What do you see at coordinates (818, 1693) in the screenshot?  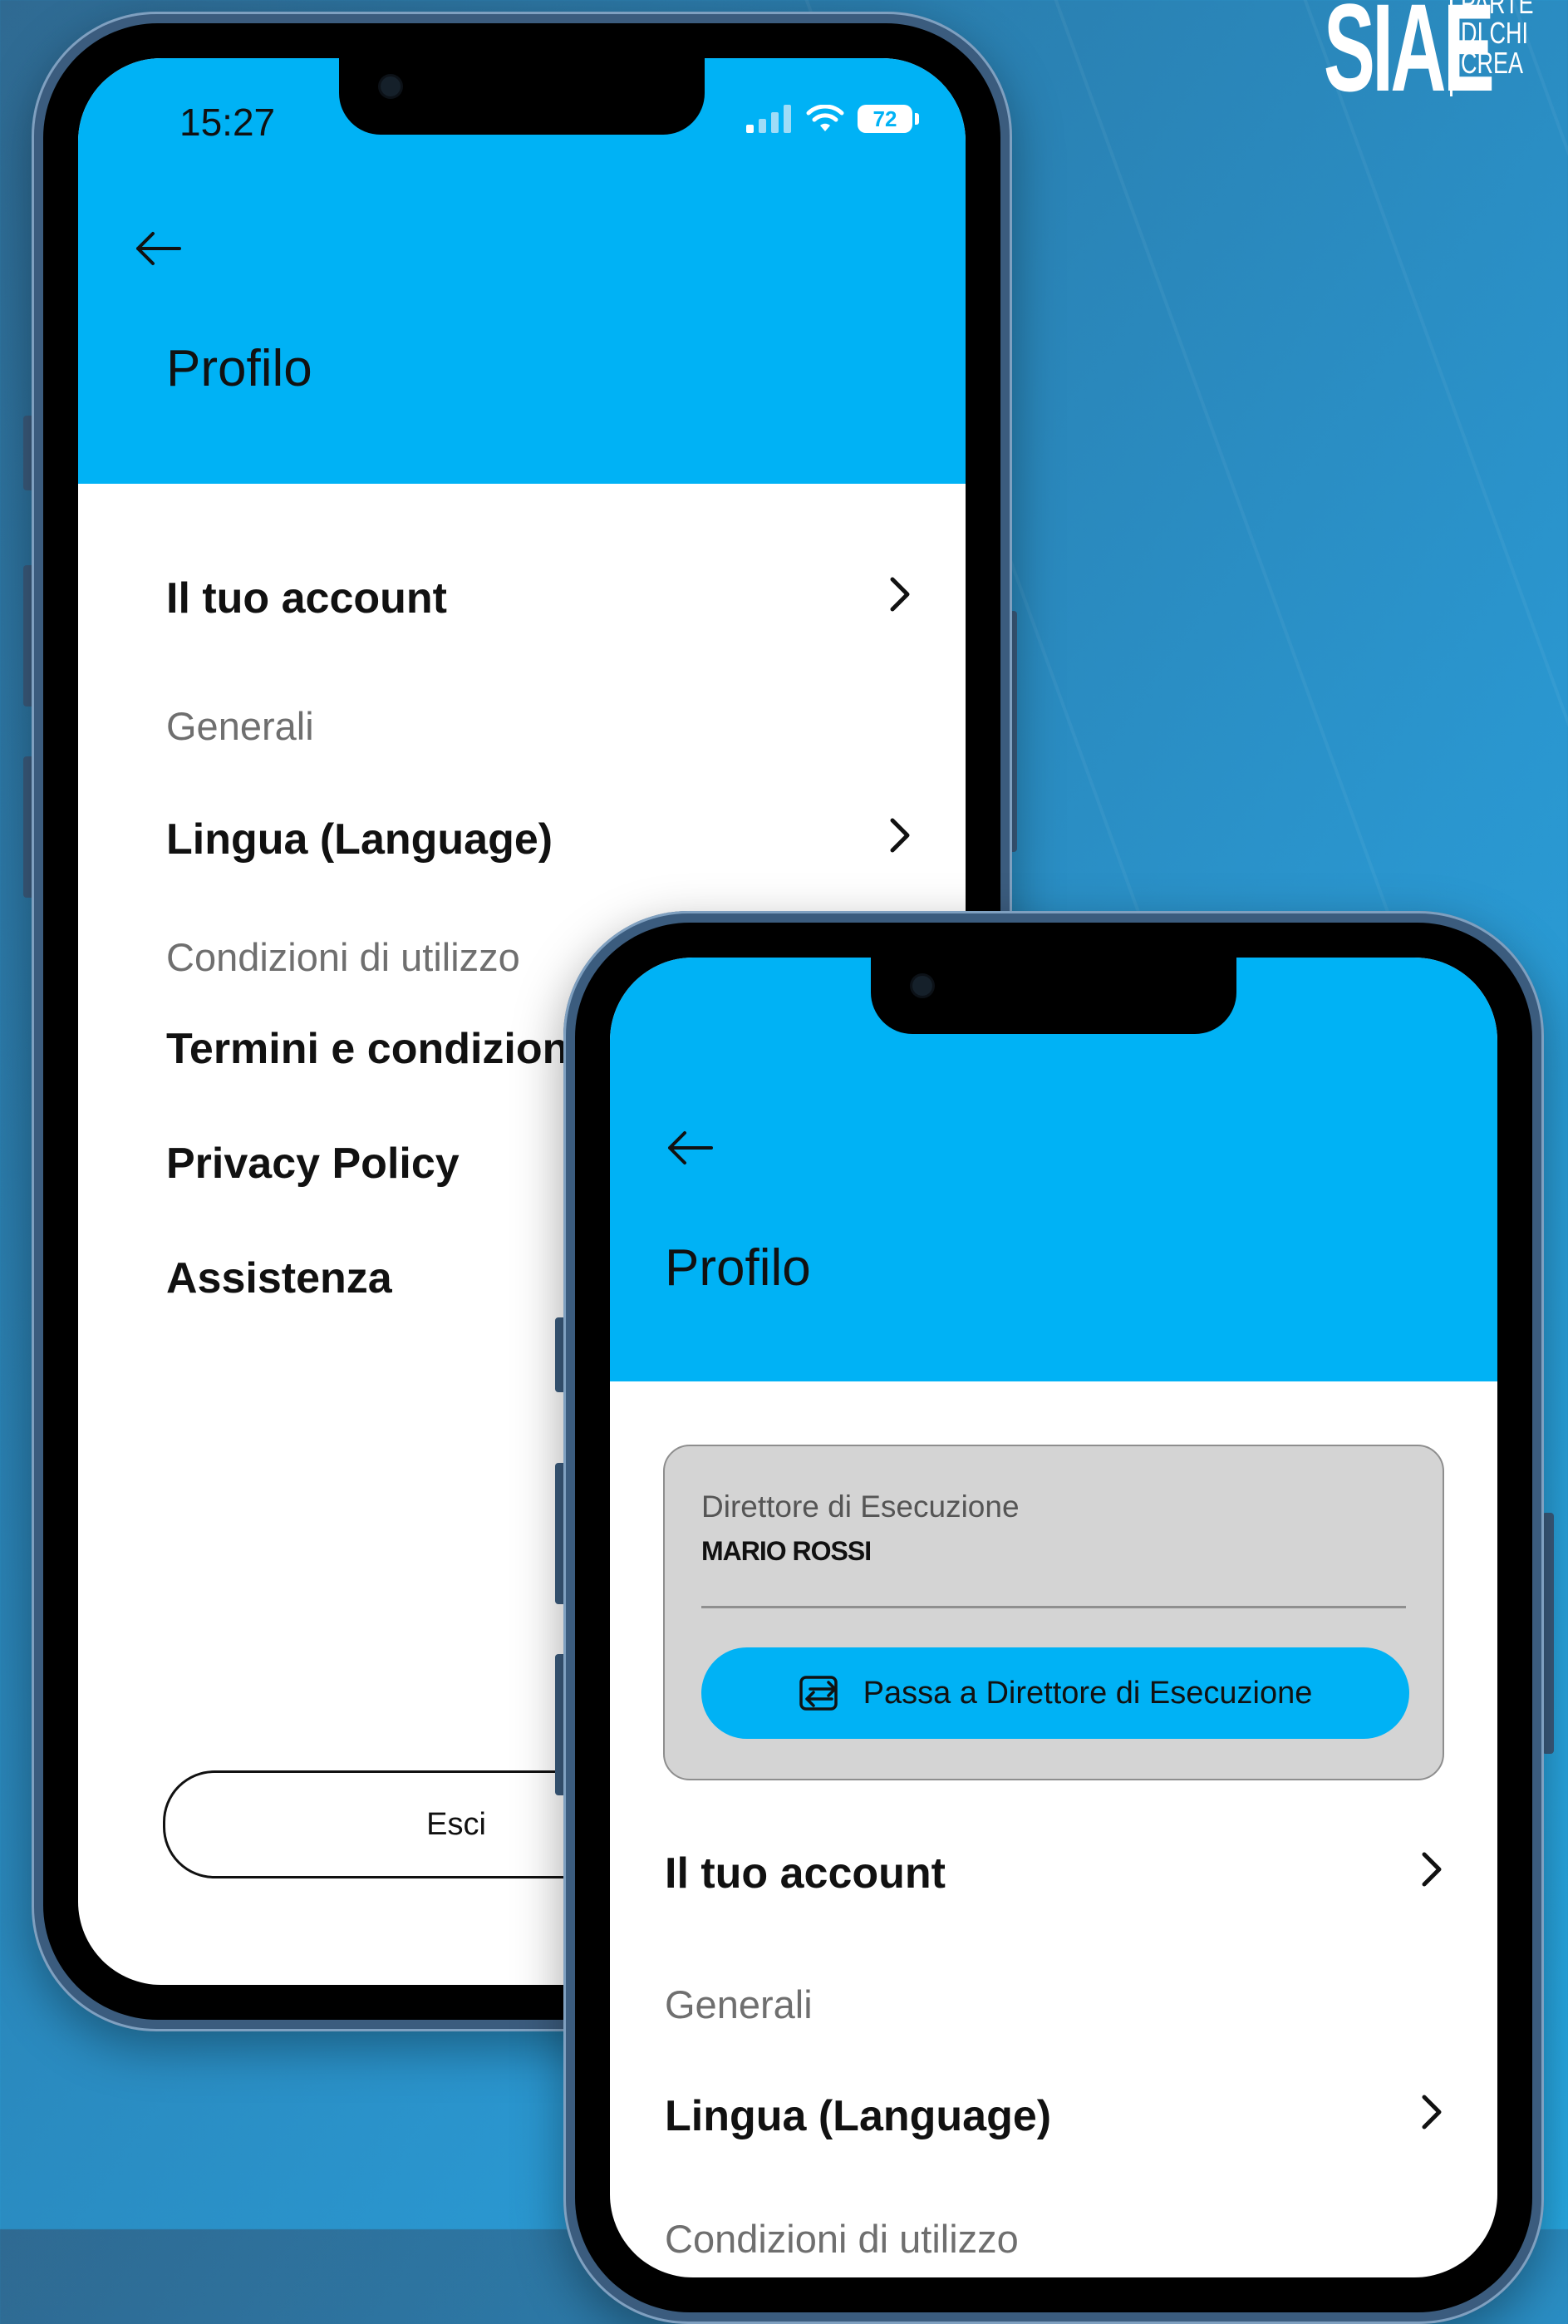 I see `swap-icon` at bounding box center [818, 1693].